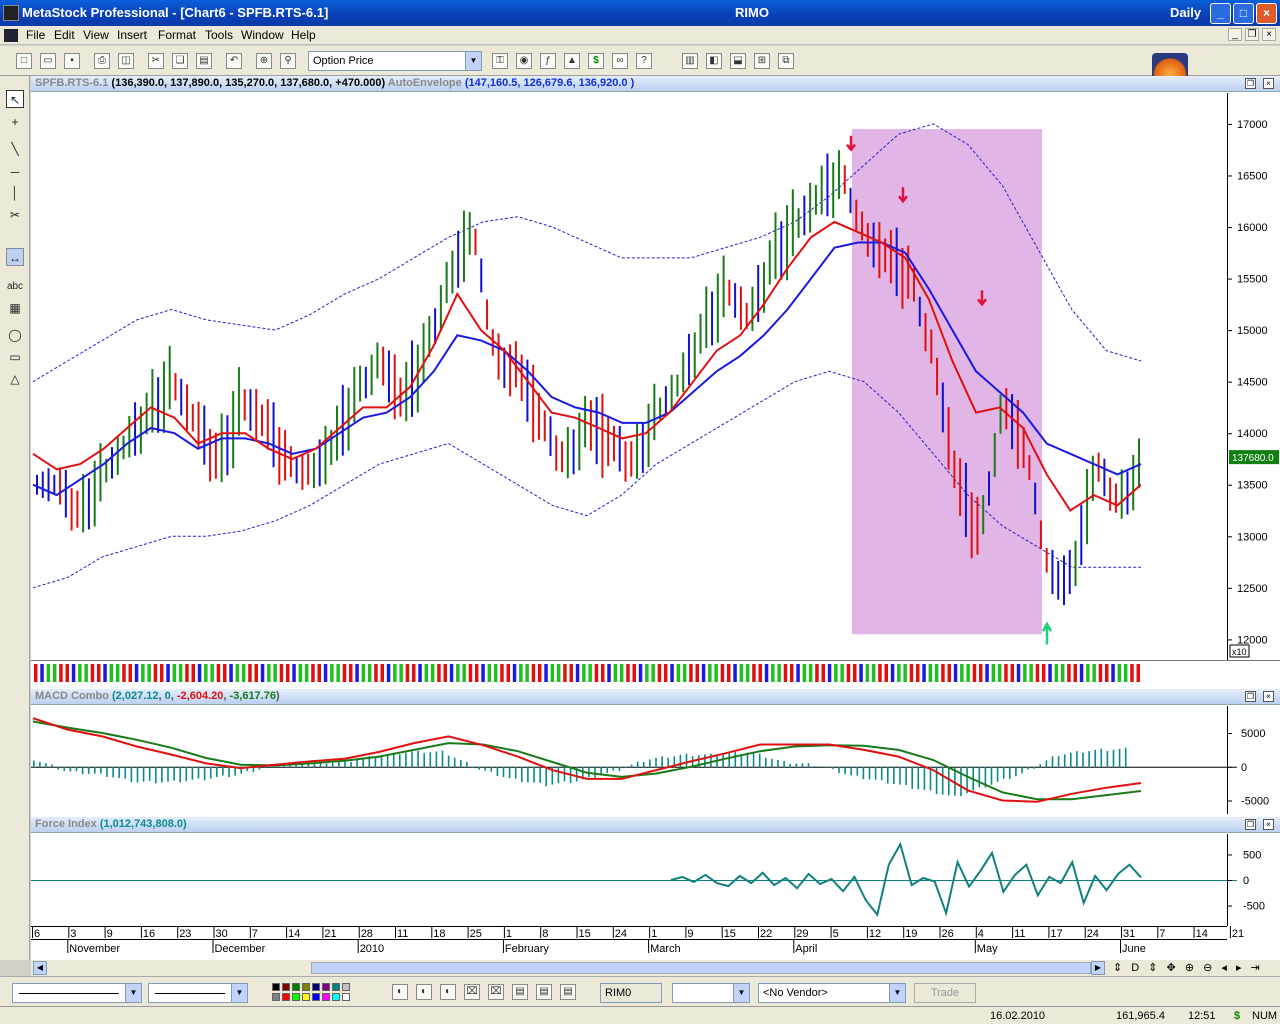 This screenshot has height=1024, width=1280. Describe the element at coordinates (548, 61) in the screenshot. I see `formula-icon: ƒ` at that location.